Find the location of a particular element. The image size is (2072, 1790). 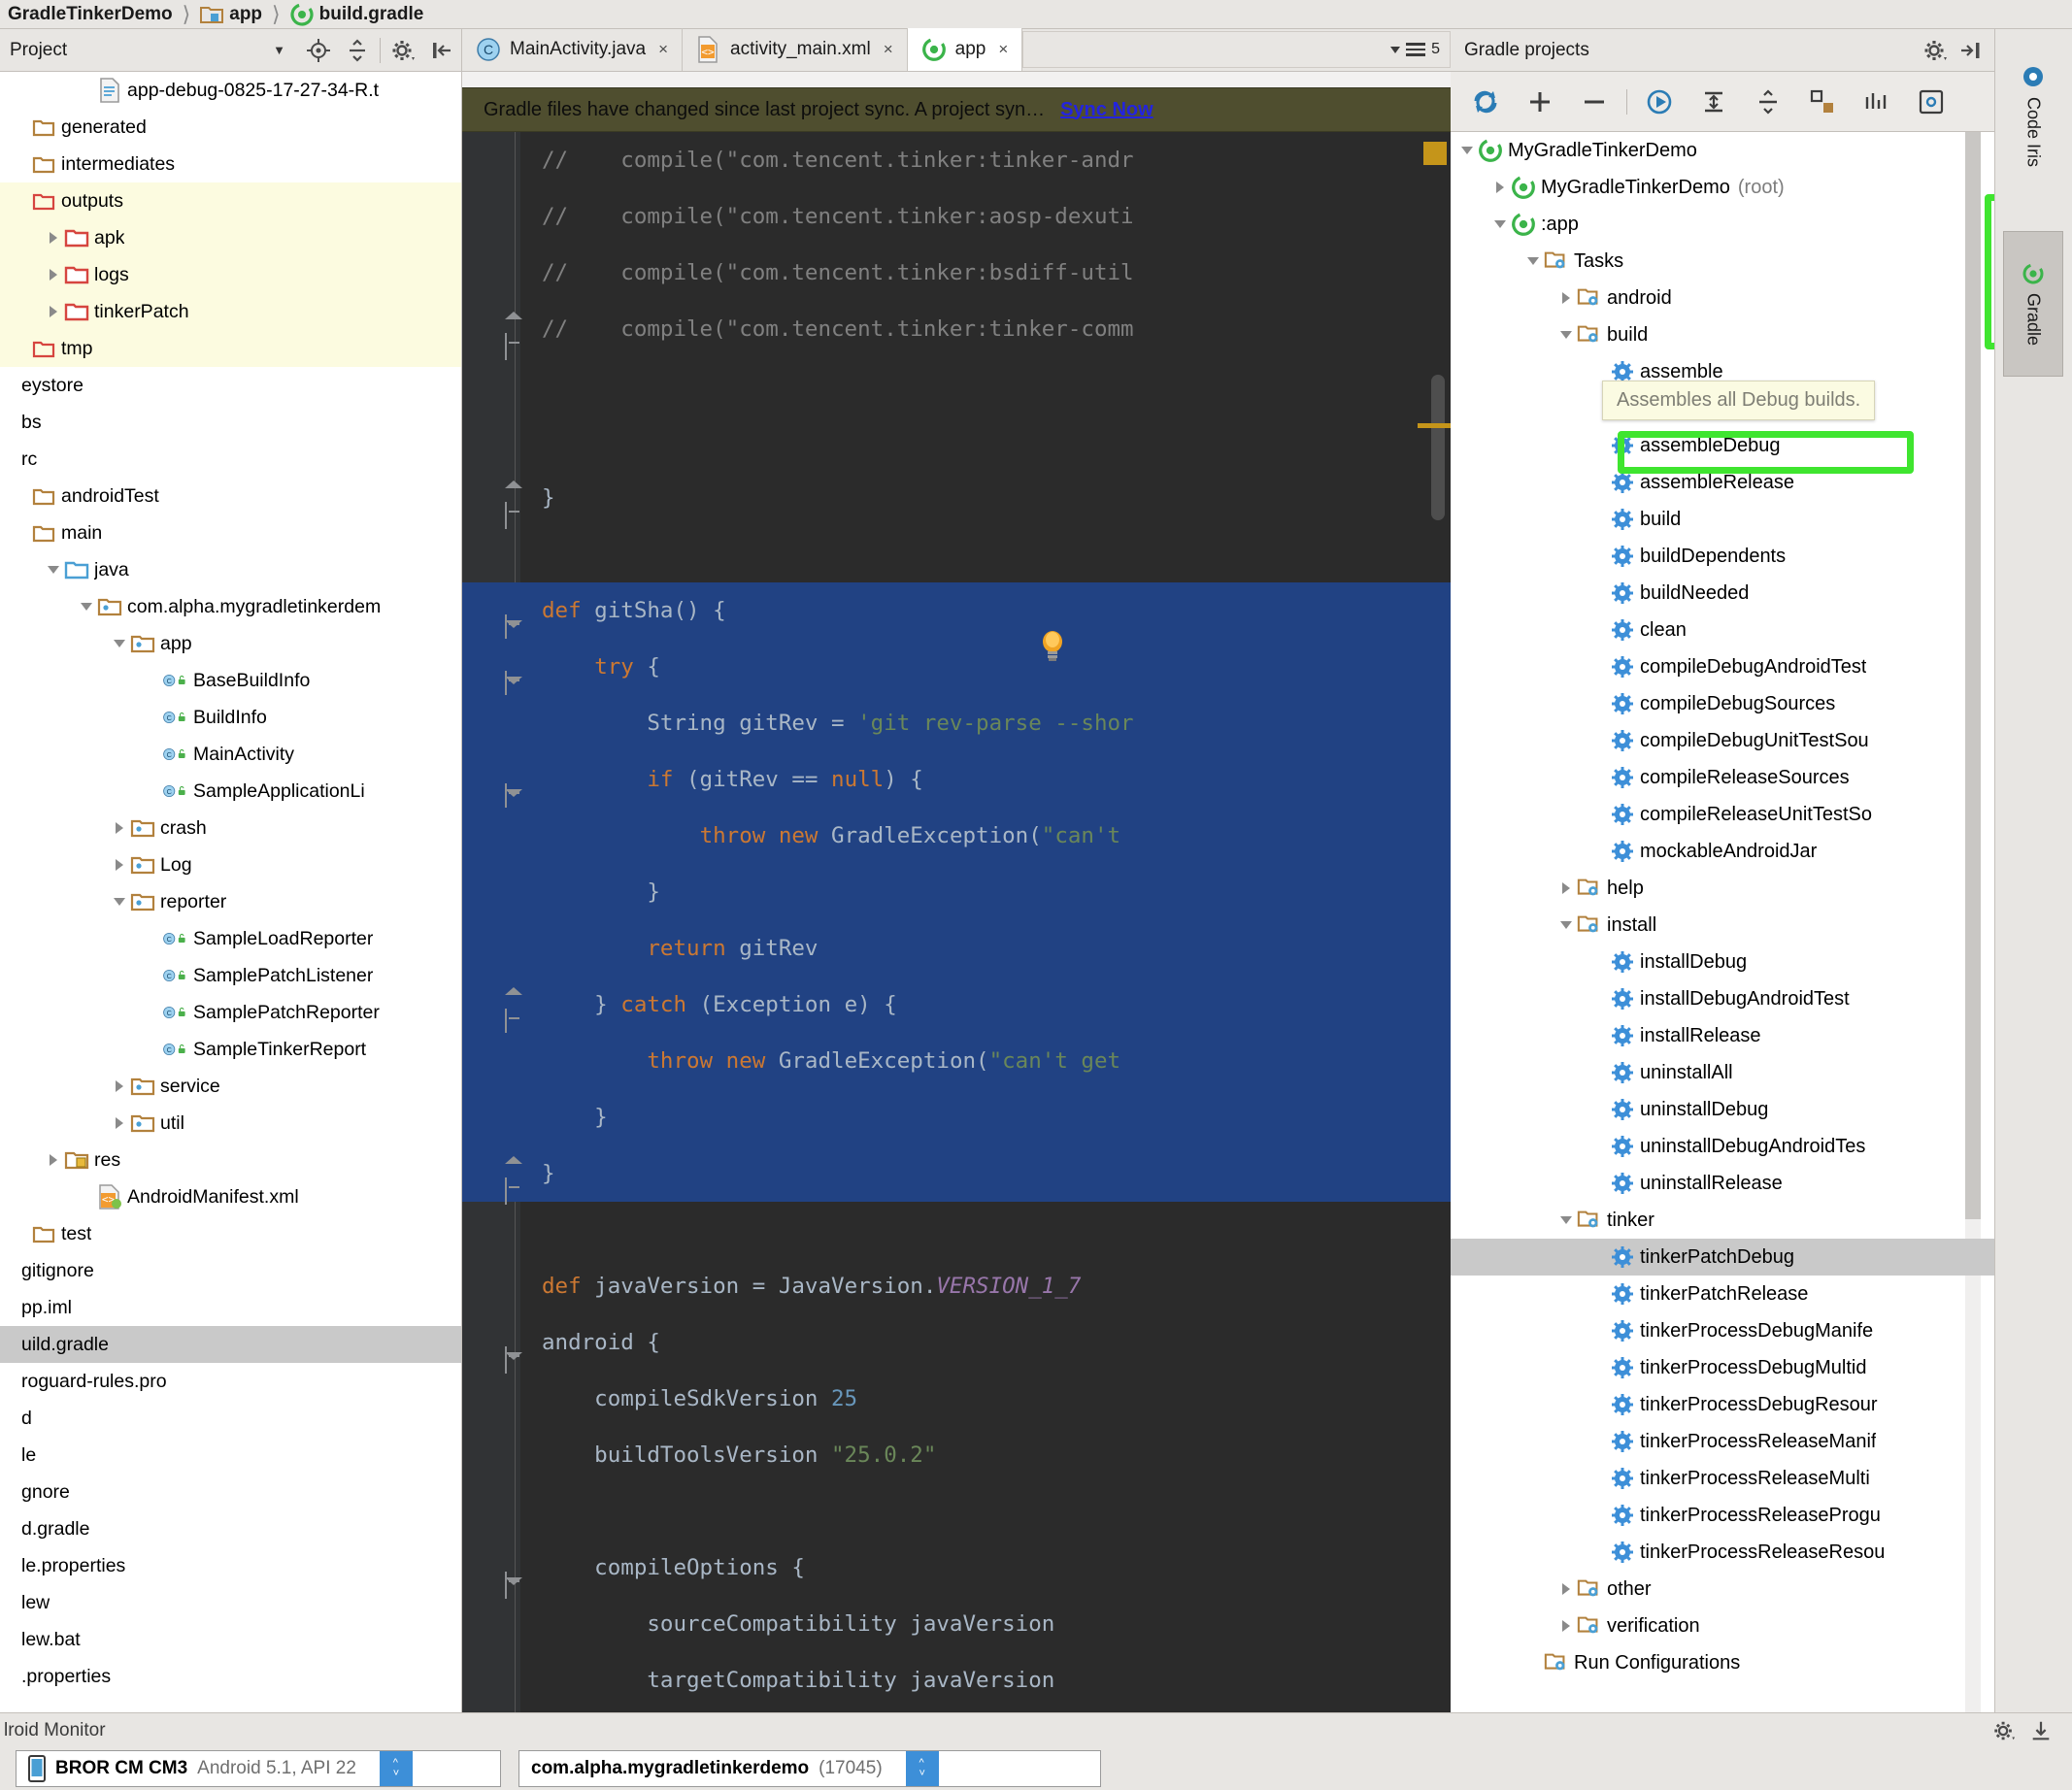

gradle-task-item: build is located at coordinates (1722, 334).